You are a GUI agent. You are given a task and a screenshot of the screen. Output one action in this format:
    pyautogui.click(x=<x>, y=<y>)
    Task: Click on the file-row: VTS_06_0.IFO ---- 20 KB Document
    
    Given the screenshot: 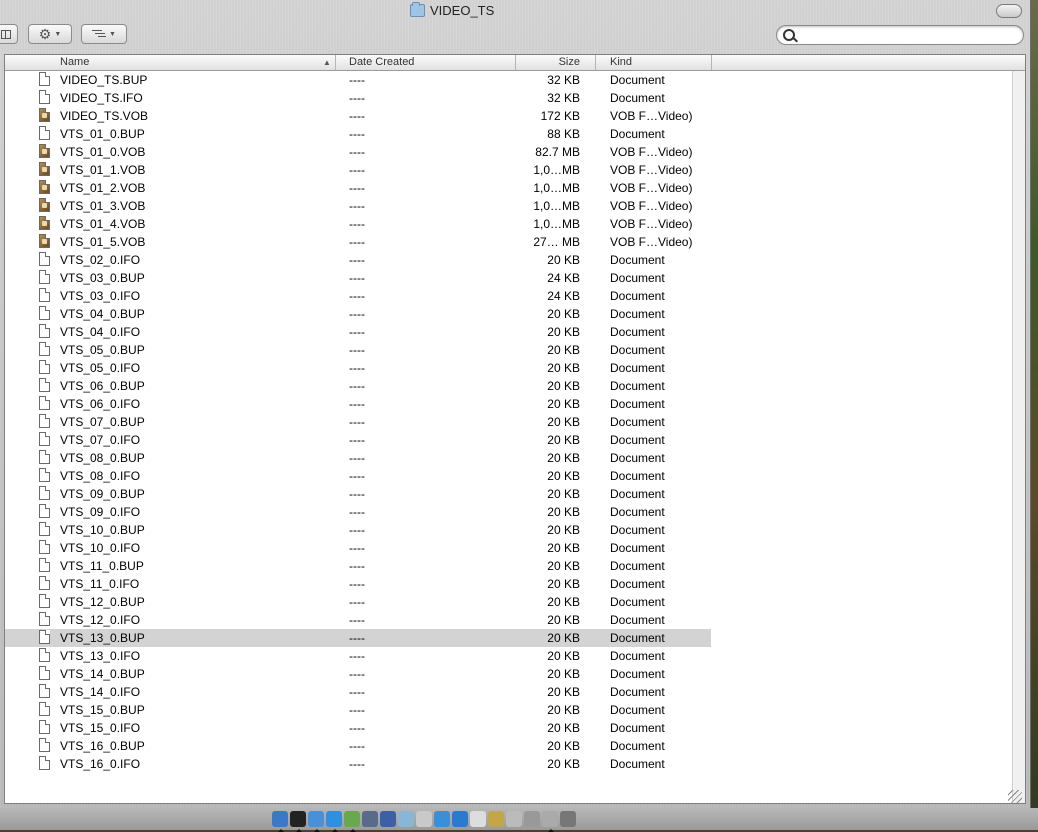 What is the action you would take?
    pyautogui.click(x=510, y=404)
    